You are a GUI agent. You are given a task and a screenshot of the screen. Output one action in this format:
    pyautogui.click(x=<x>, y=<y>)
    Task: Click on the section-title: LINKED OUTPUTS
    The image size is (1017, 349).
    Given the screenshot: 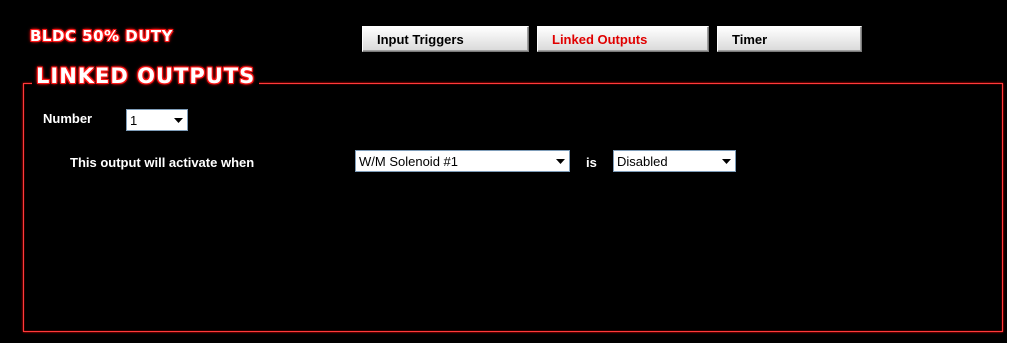 What is the action you would take?
    pyautogui.click(x=146, y=76)
    